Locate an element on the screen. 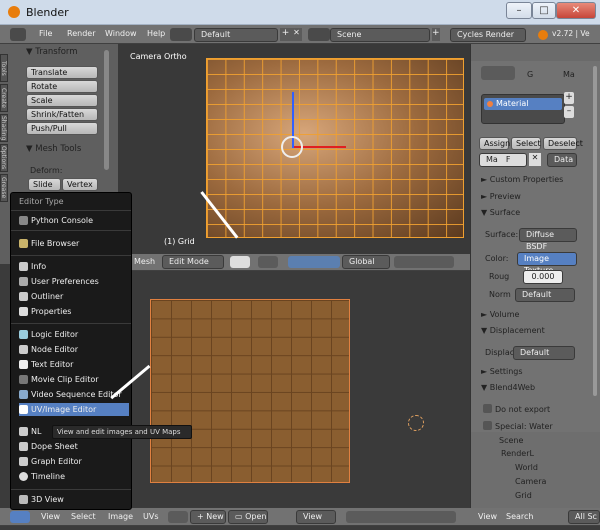 The height and width of the screenshot is (530, 600). image-browse-icon is located at coordinates (178, 517).